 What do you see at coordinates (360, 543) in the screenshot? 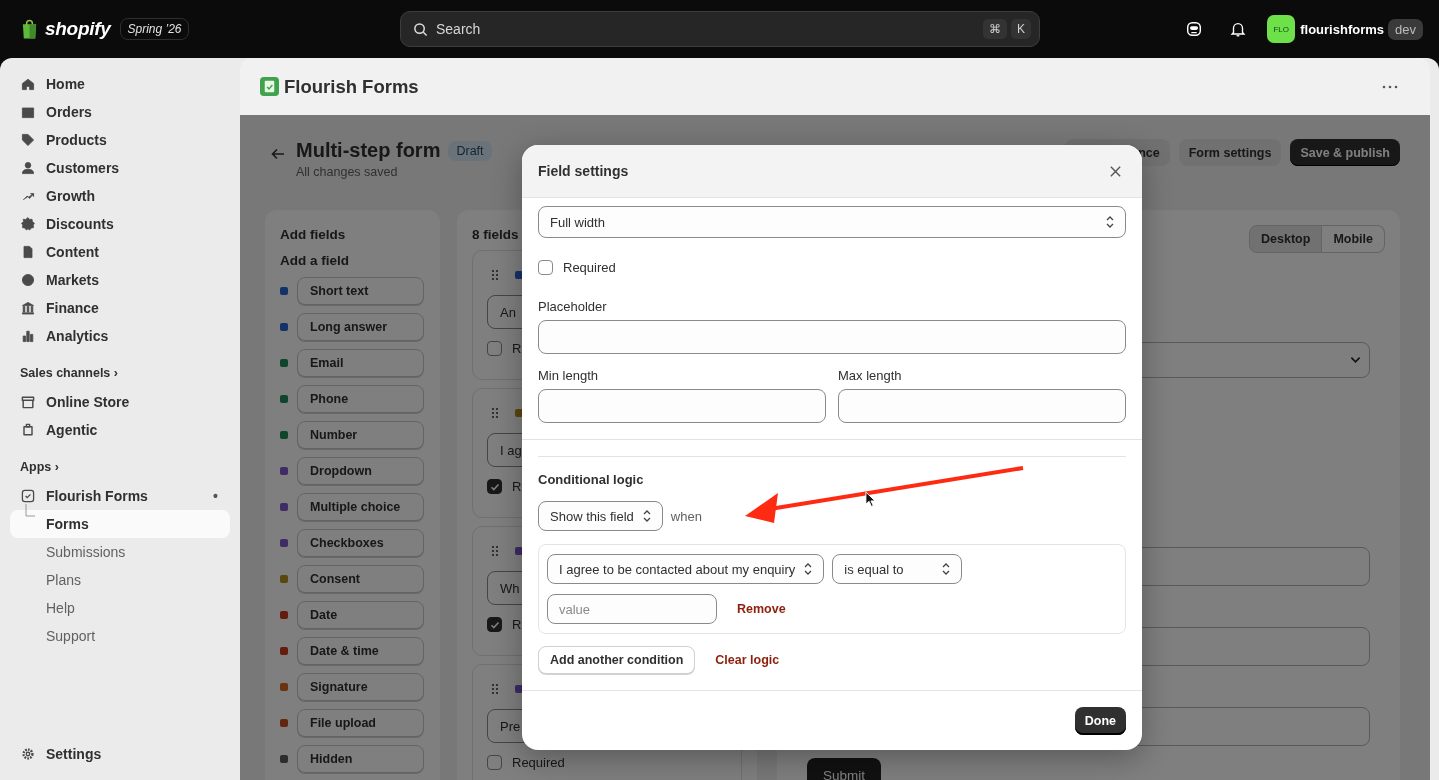
I see `field-type-button: Checkboxes` at bounding box center [360, 543].